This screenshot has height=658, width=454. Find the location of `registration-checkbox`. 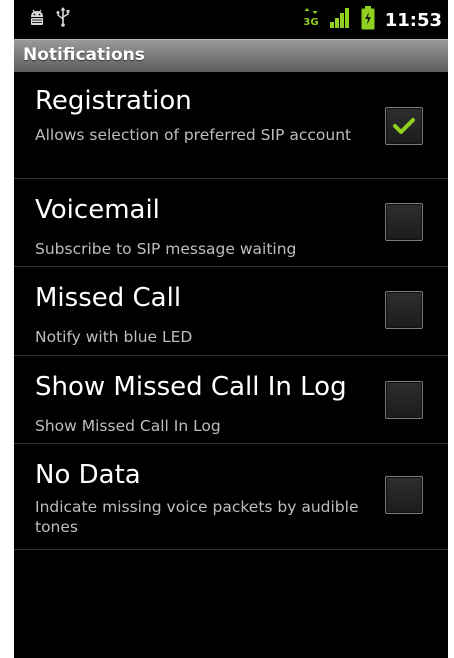

registration-checkbox is located at coordinates (404, 126).